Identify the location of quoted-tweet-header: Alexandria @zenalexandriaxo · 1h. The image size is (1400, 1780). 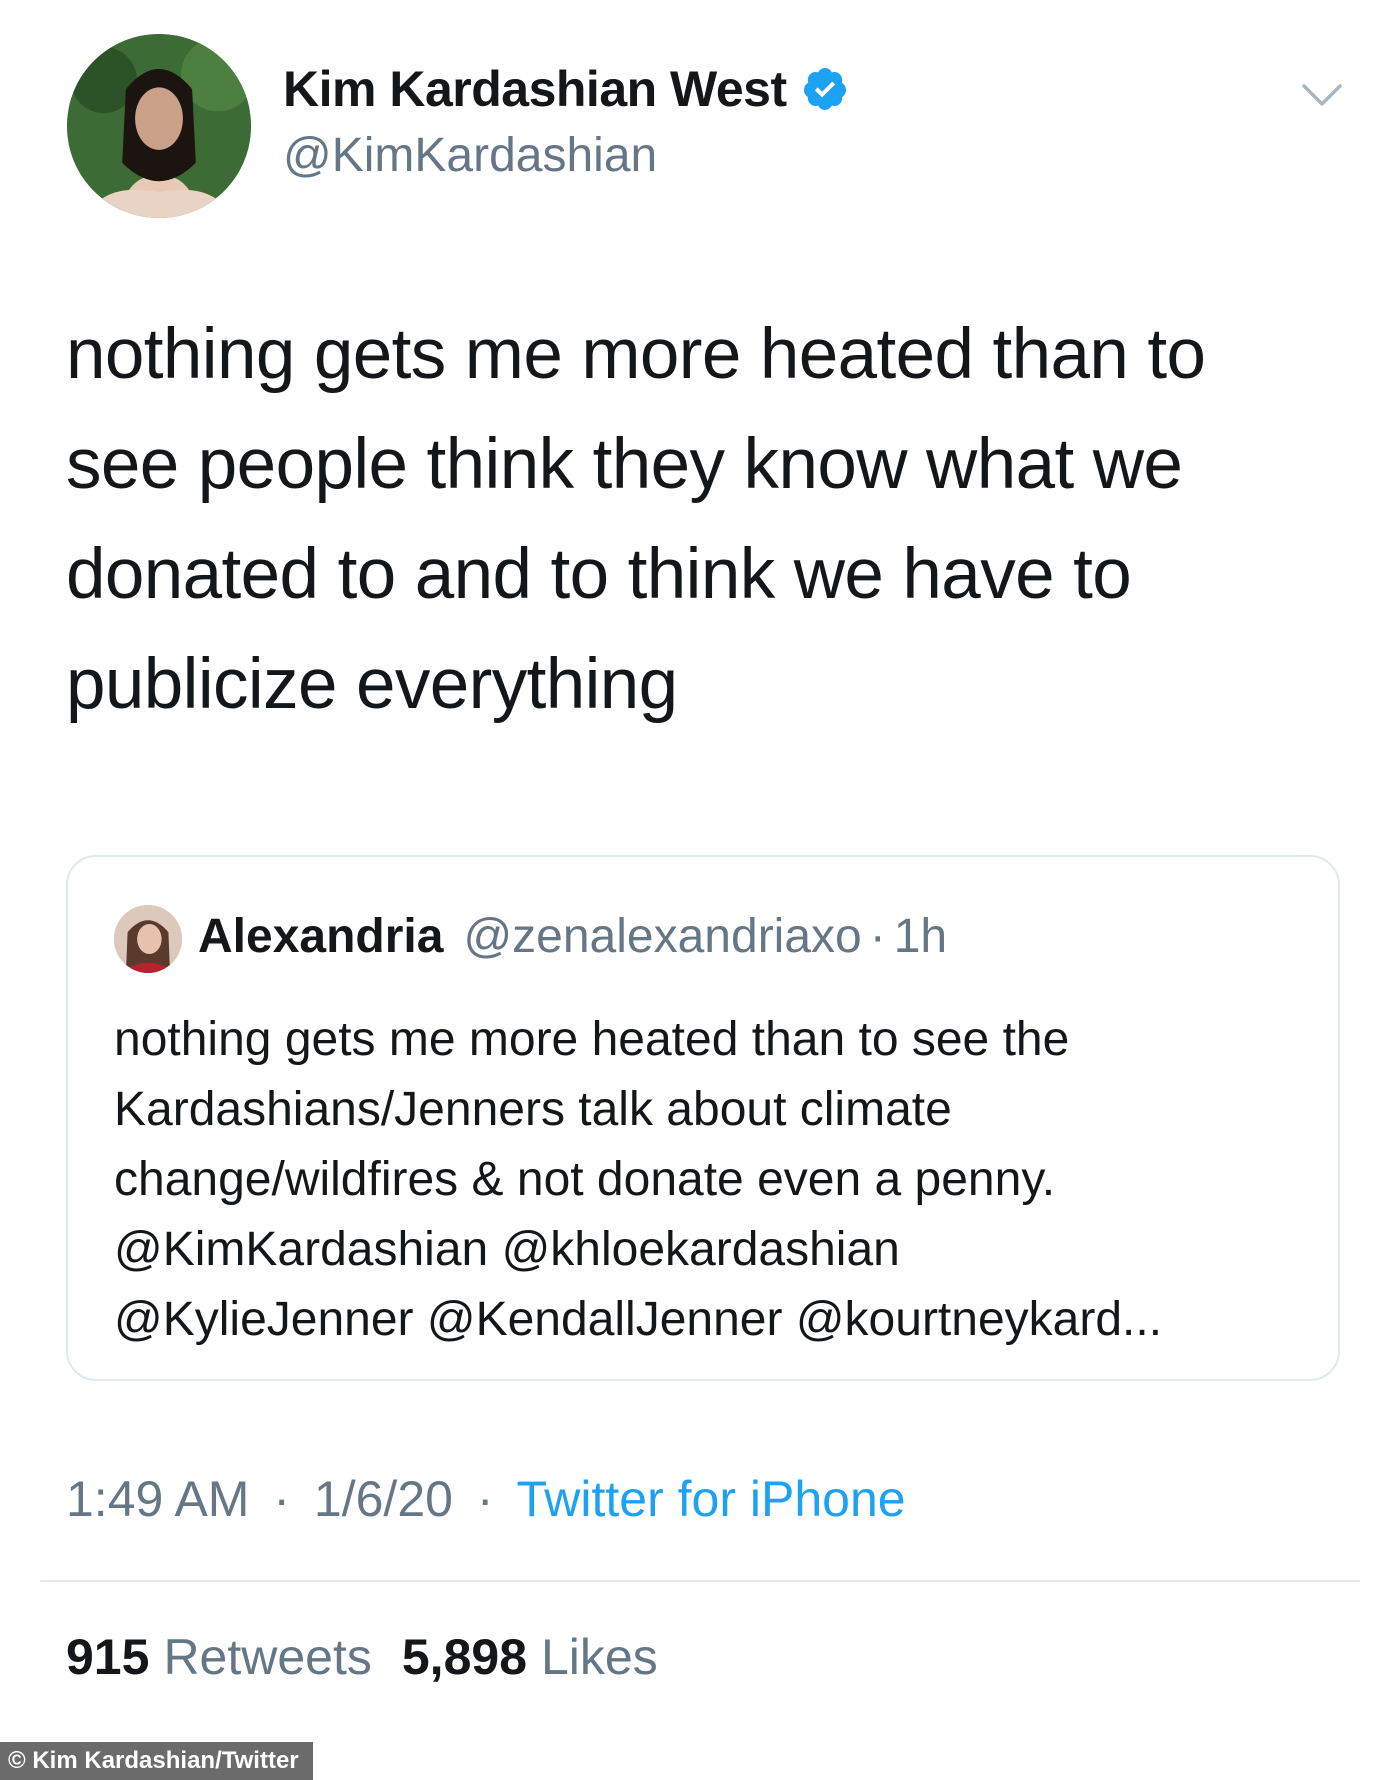
(572, 936).